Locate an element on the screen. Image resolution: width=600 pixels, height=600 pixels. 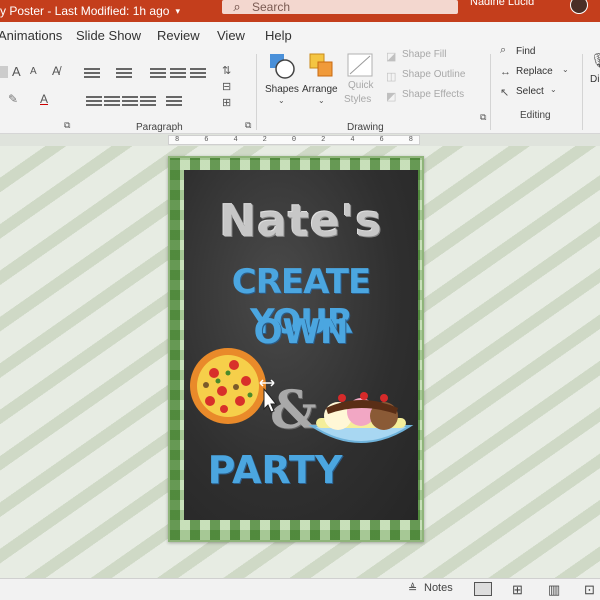
align-center-icon is located at coordinates (112, 102).